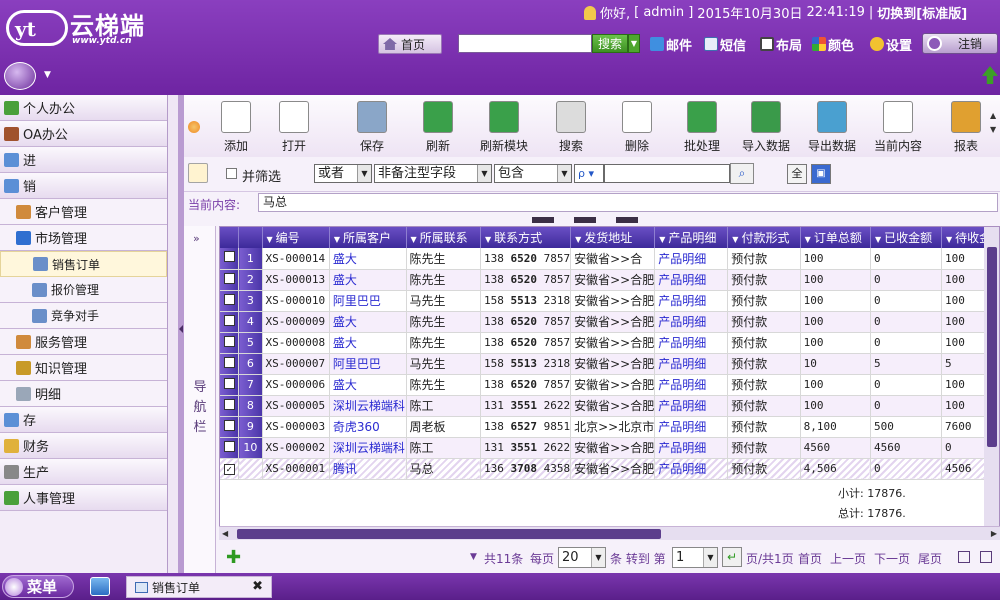  I want to click on toolbar-button: 导入数据, so click(766, 127).